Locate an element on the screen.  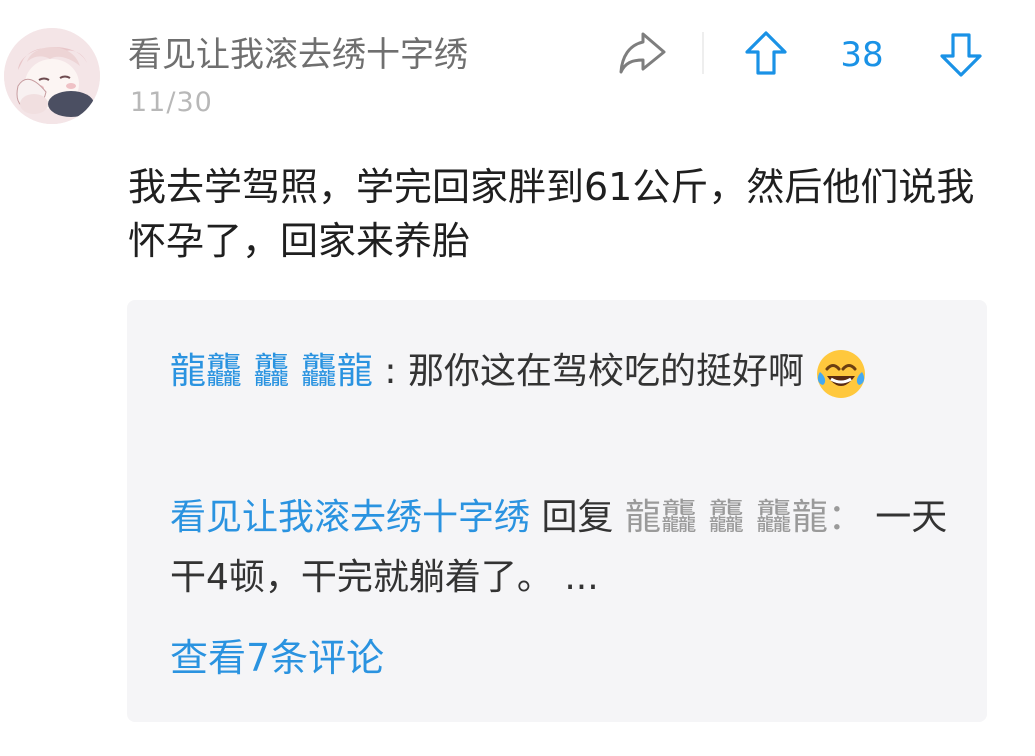
downvote-button is located at coordinates (961, 54).